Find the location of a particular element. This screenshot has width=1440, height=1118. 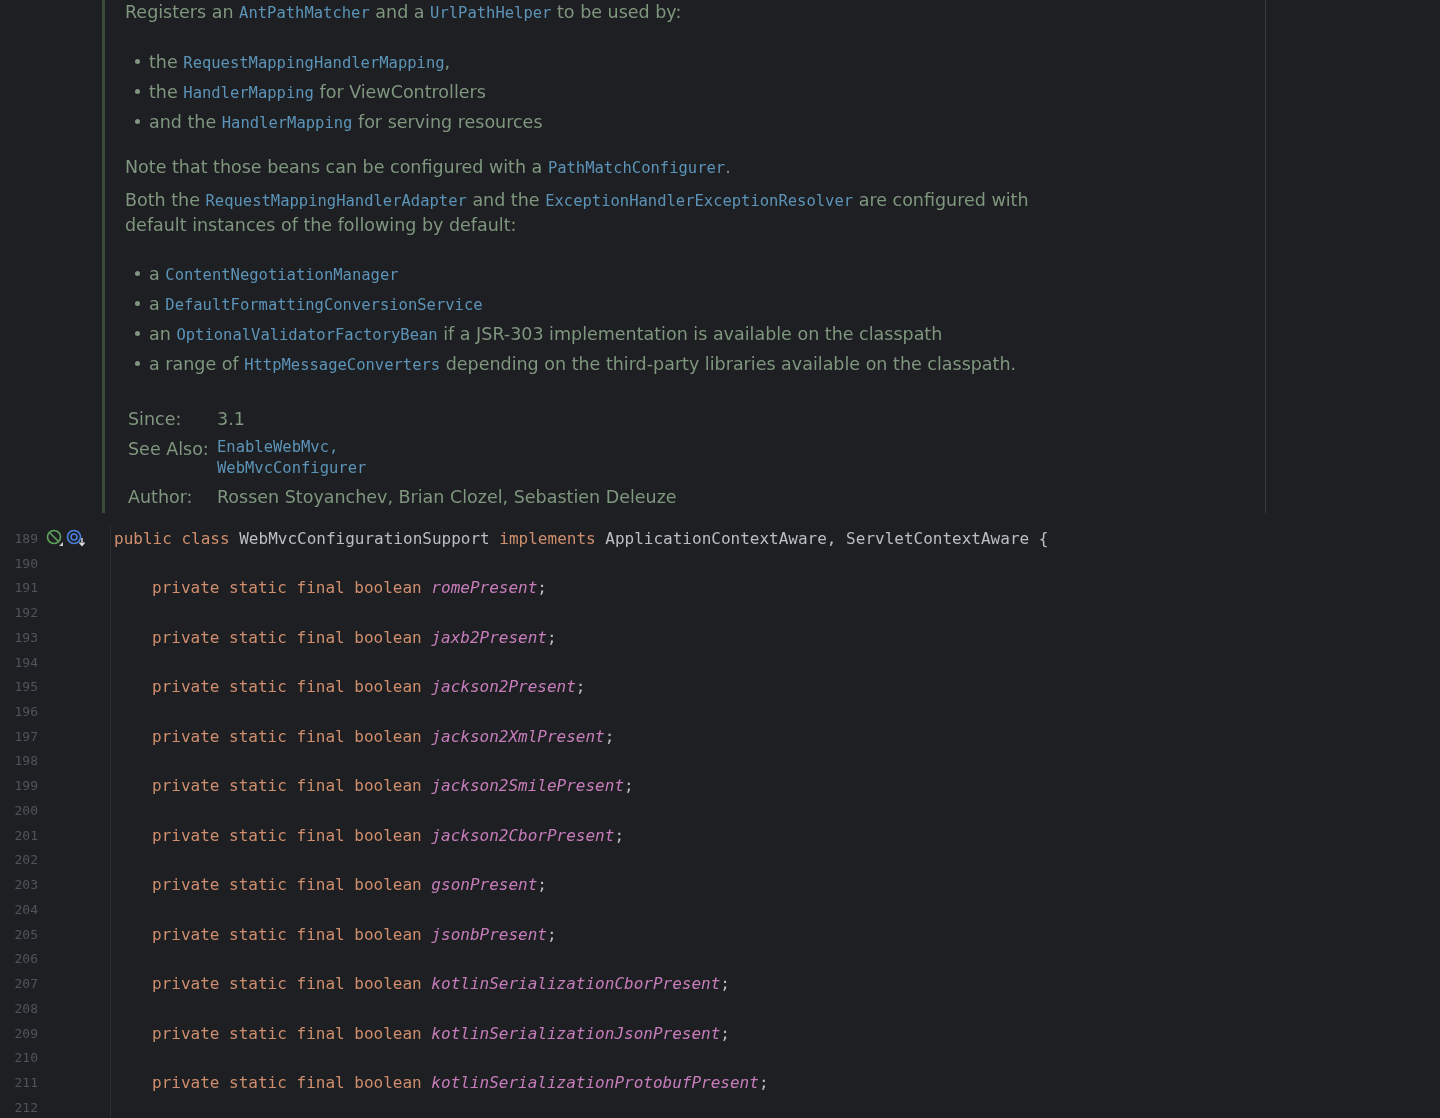

line-number: 207 is located at coordinates (25, 984).